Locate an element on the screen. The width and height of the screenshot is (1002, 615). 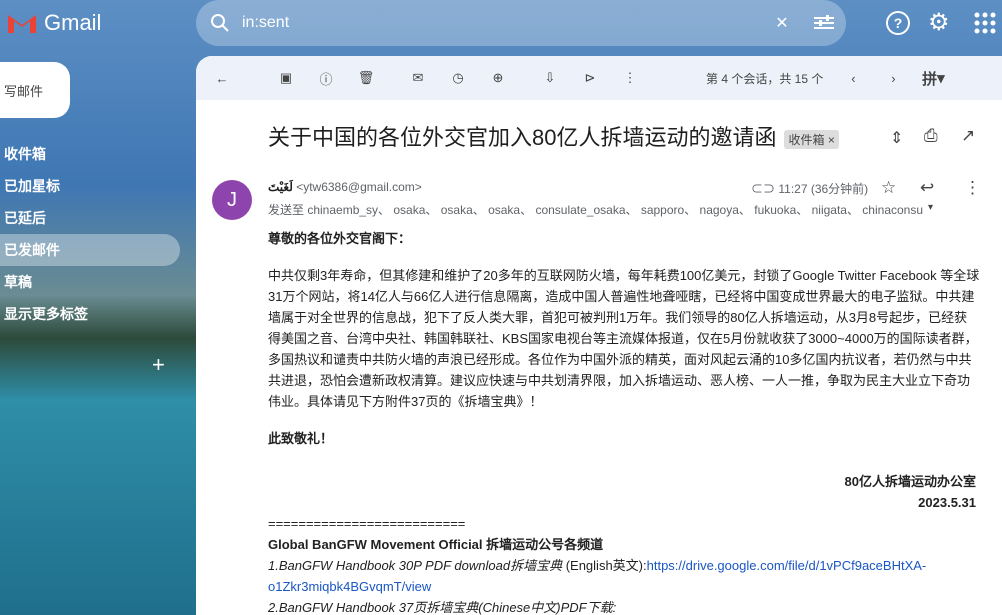
date: 2023.5.31 is located at coordinates (947, 502).